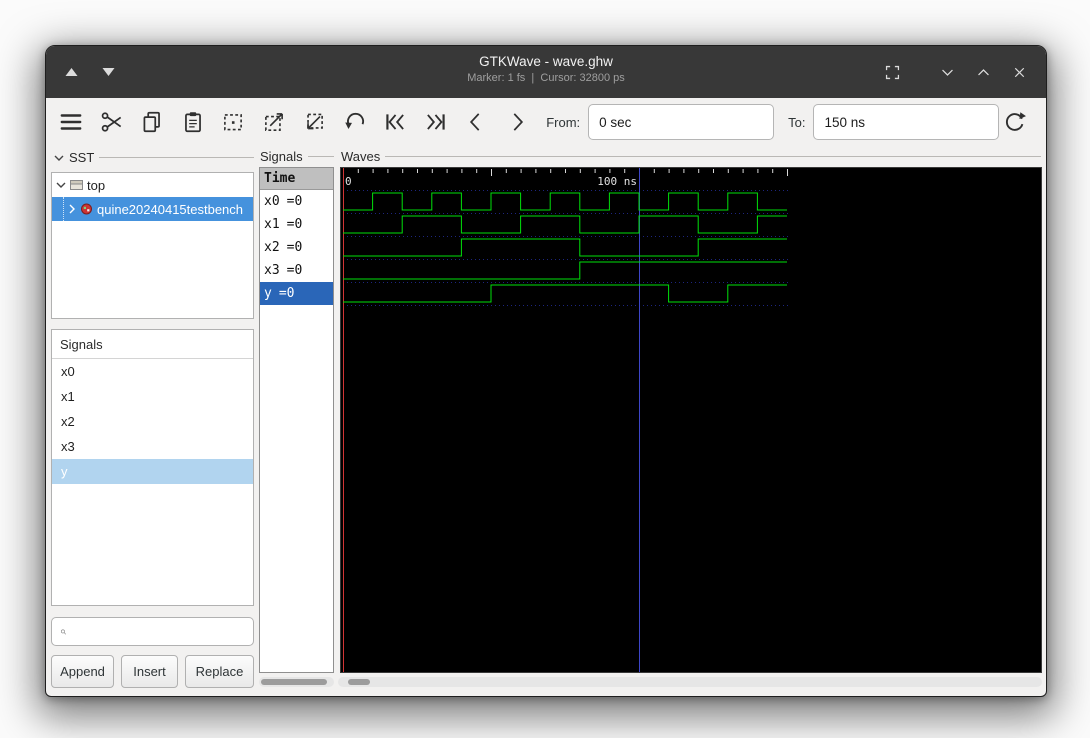 The width and height of the screenshot is (1090, 738). I want to click on zoom-out-button, so click(314, 122).